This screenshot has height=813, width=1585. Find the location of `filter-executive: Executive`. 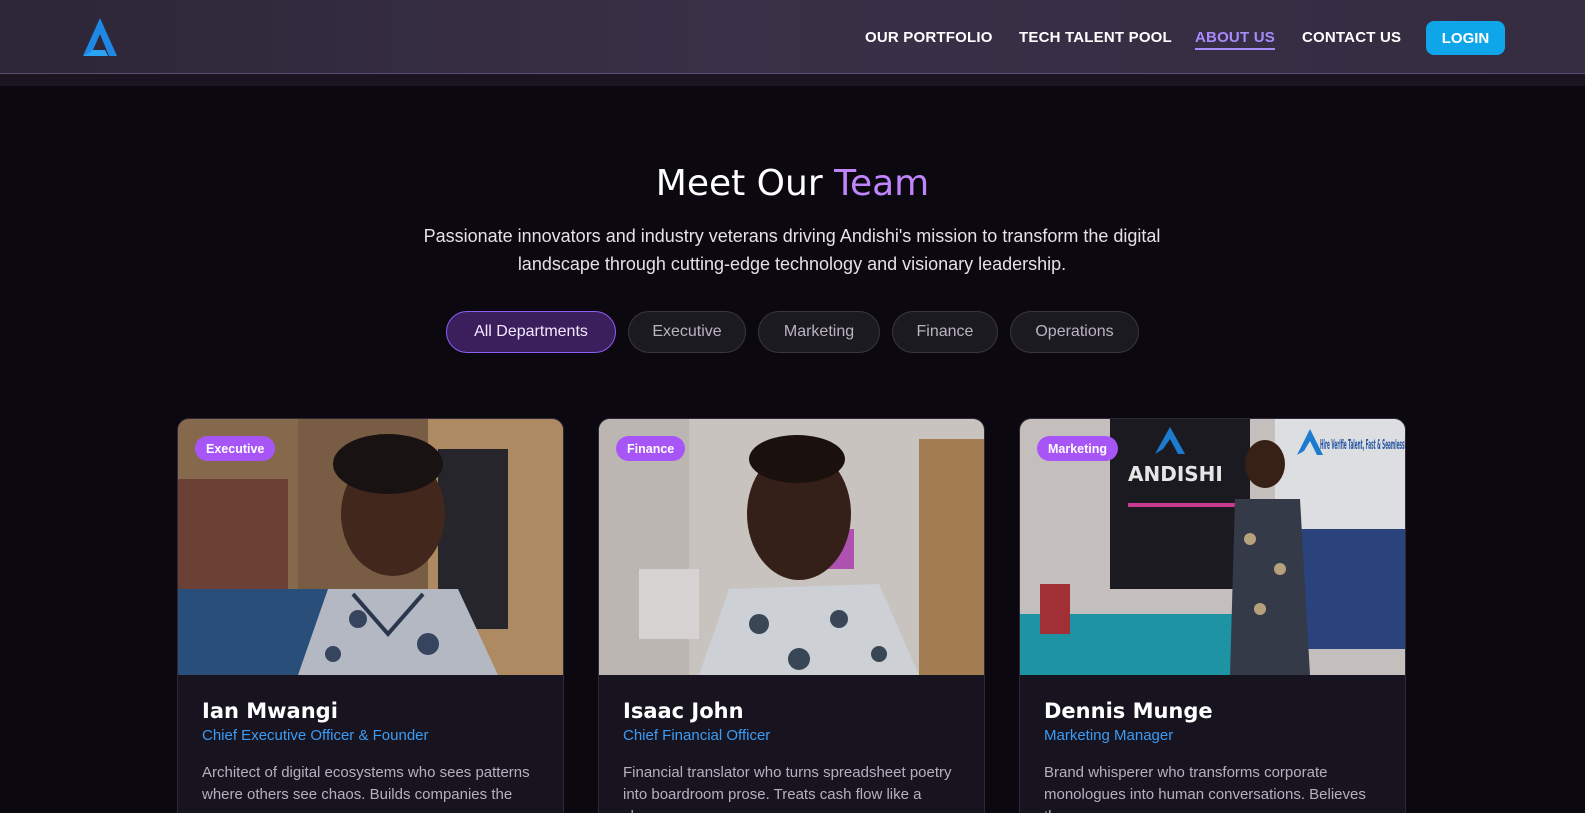

filter-executive: Executive is located at coordinates (687, 332).